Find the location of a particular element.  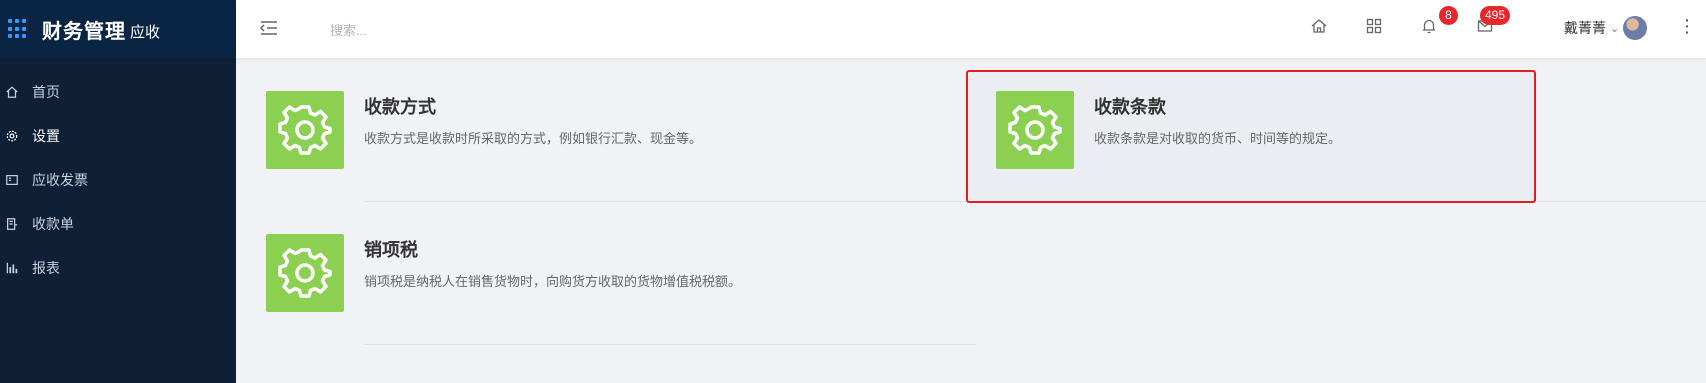

card-description: 收款条款是对收取的货币、时间等的规定。 is located at coordinates (1218, 138).